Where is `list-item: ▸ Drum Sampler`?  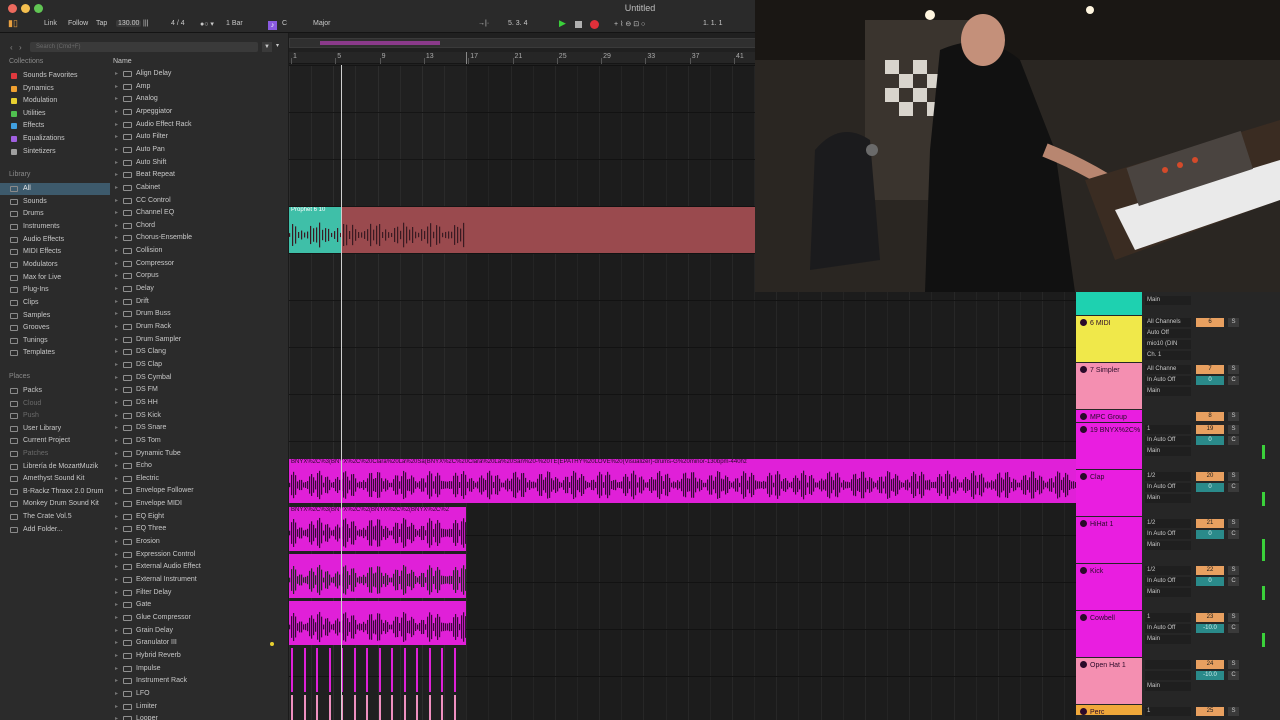
list-item: ▸ Drum Sampler is located at coordinates (196, 340).